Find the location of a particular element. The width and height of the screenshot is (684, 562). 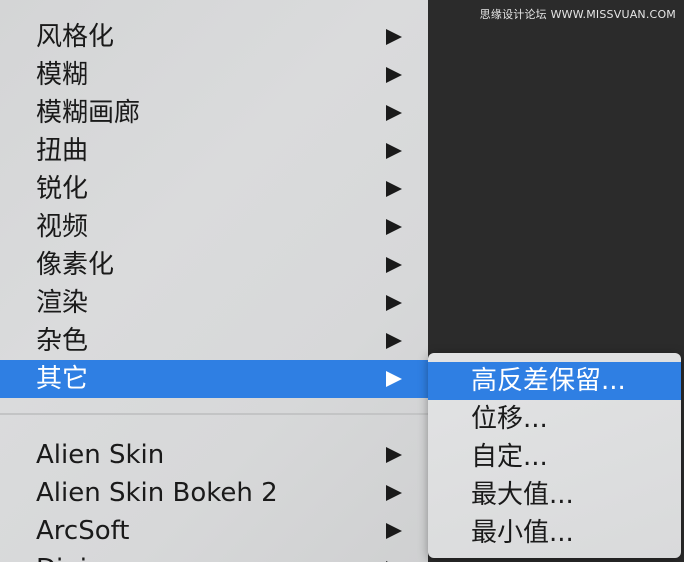

menu-item-render: 渲染 is located at coordinates (214, 303).